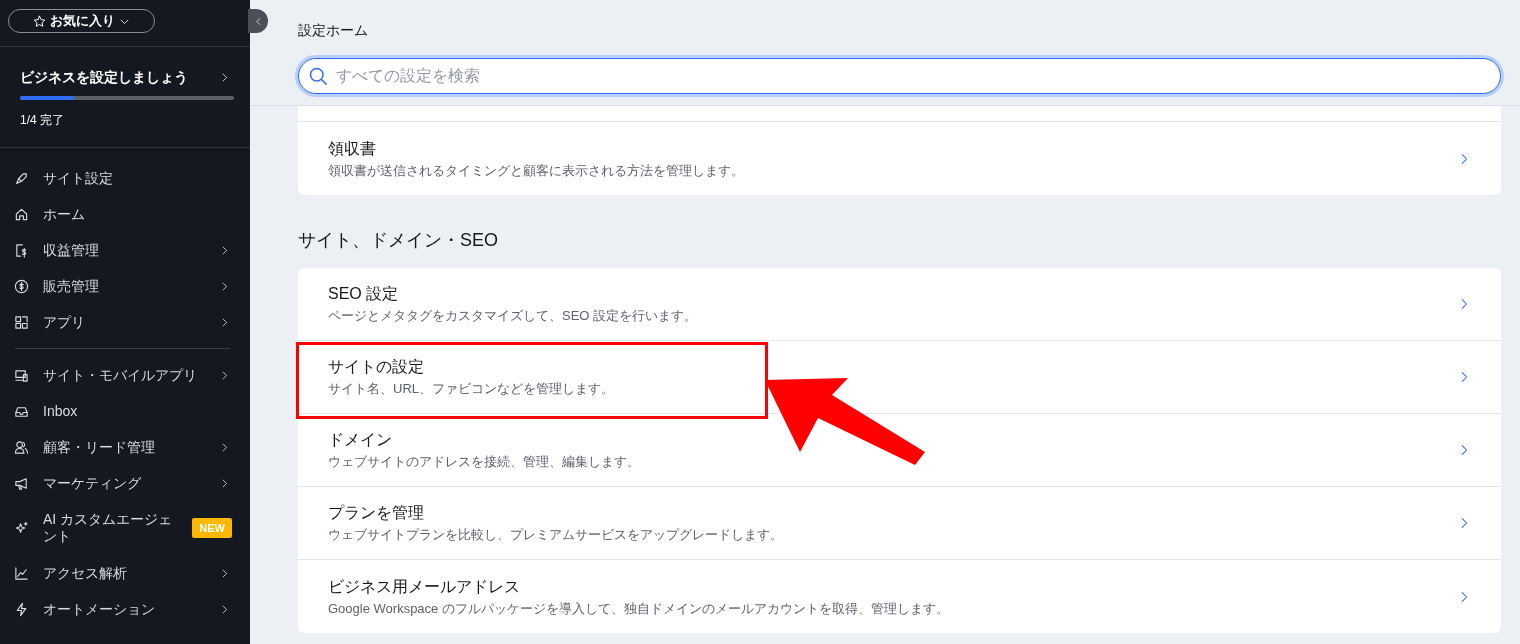  I want to click on settings-row: プランを管理 ウェブサイトプランを比較し、プレミアムサービスをアップグレードします。, so click(899, 523).